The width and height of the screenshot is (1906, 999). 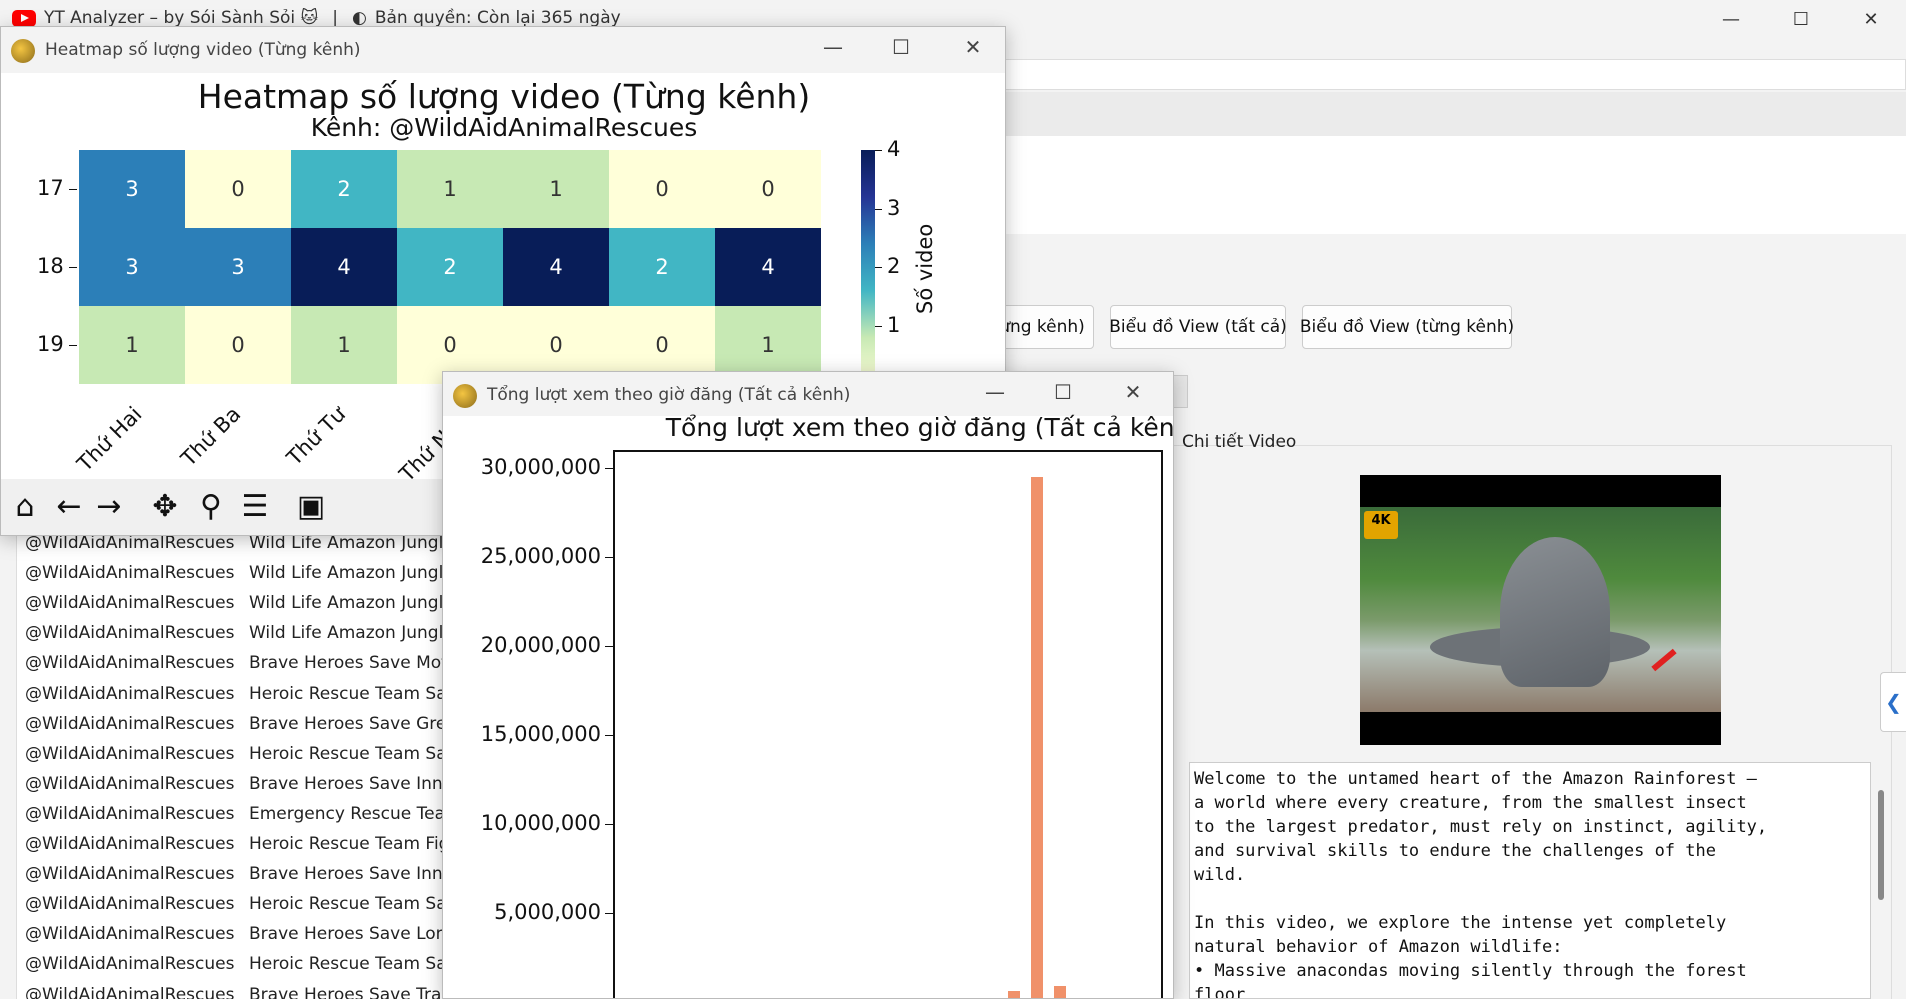 I want to click on heatmap-title: Heatmap số lượng video (Từng kênh), so click(x=504, y=96).